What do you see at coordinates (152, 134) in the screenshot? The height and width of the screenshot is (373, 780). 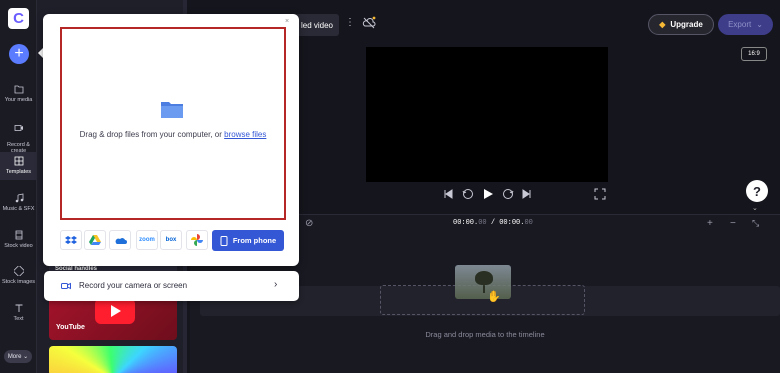 I see `drop-text: Drag & drop files from your computer, or` at bounding box center [152, 134].